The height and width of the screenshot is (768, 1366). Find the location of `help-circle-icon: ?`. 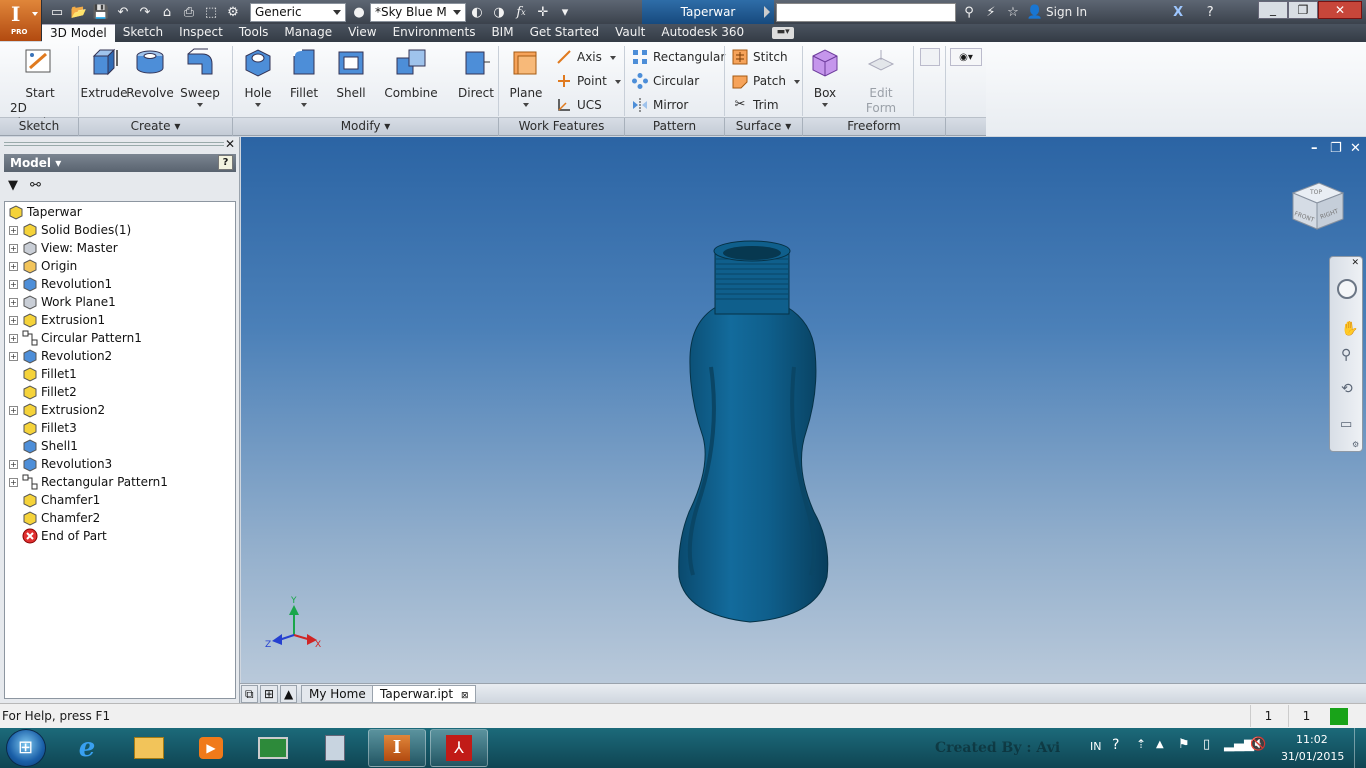

help-circle-icon: ? is located at coordinates (1115, 745).